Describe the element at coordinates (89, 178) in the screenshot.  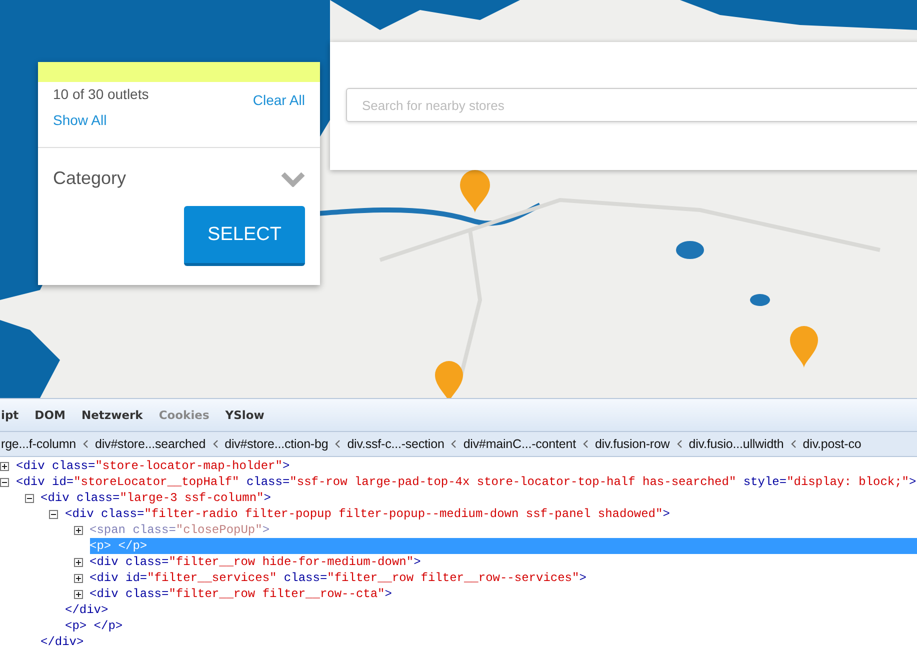
I see `category-label: Category` at that location.